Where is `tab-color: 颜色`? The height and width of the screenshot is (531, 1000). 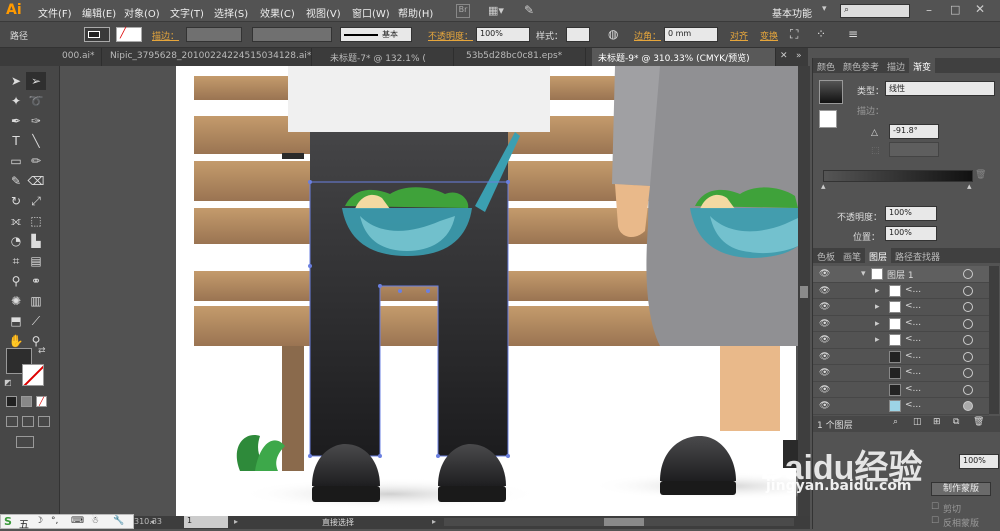 tab-color: 颜色 is located at coordinates (826, 66).